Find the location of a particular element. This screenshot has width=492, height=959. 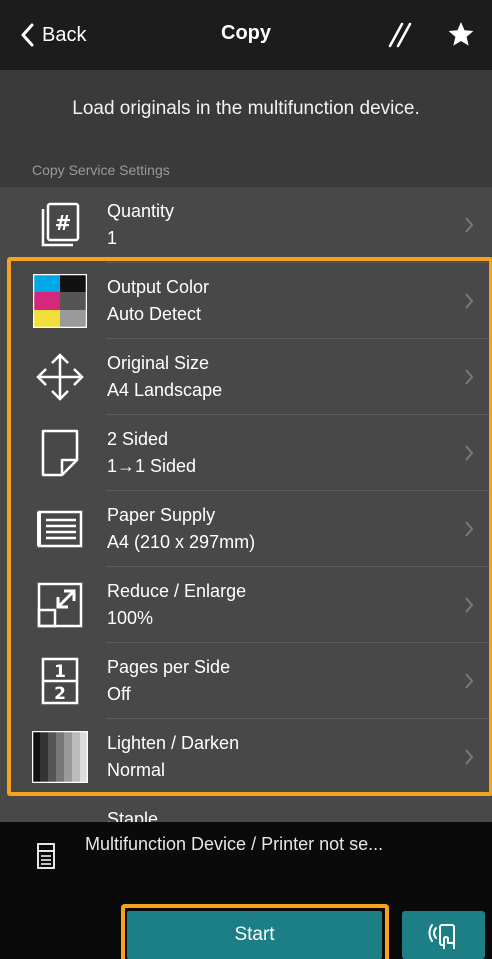

setting-title: Pages per Side is located at coordinates (169, 667).